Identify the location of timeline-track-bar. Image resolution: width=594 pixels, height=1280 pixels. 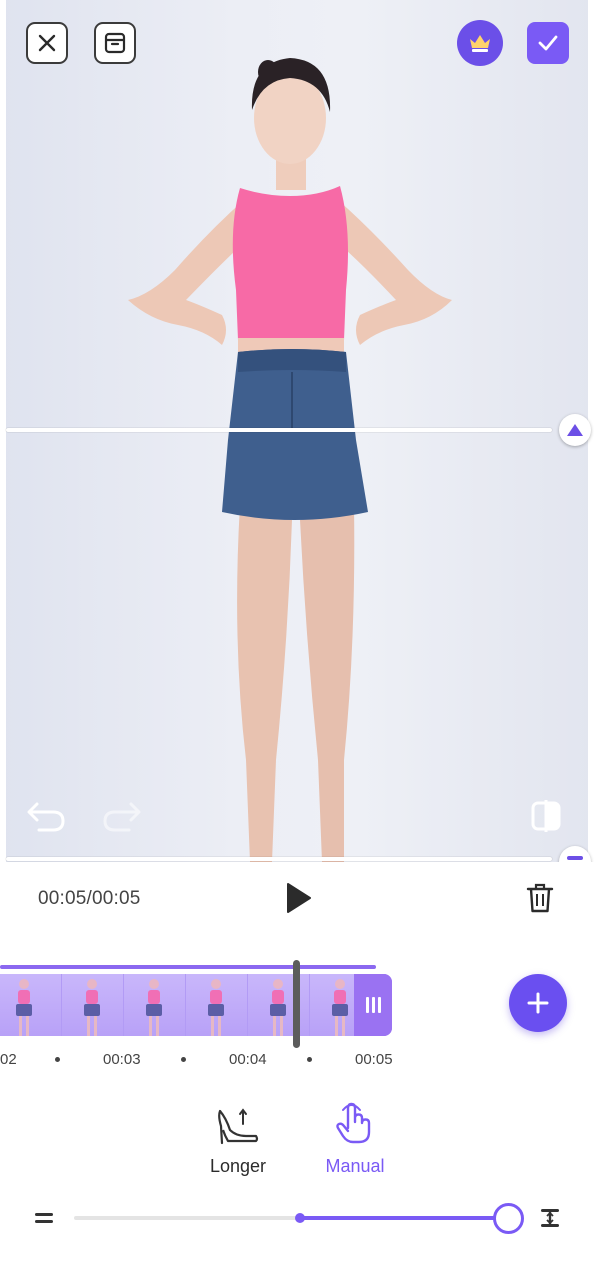
(188, 967).